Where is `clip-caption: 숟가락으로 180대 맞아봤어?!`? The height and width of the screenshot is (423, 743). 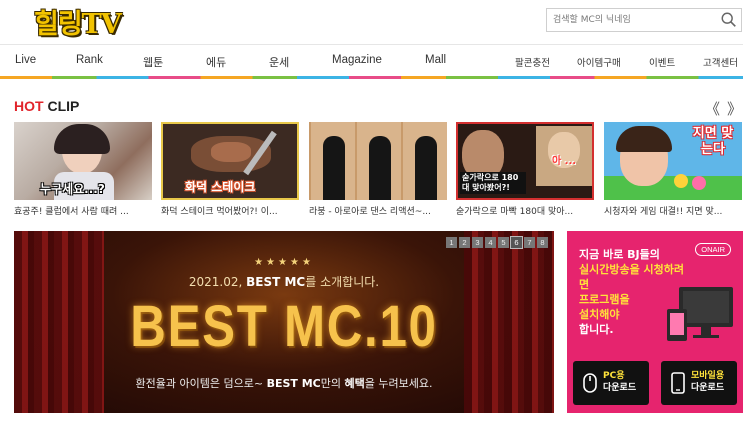 clip-caption: 숟가락으로 180대 맞아봤어?! is located at coordinates (493, 183).